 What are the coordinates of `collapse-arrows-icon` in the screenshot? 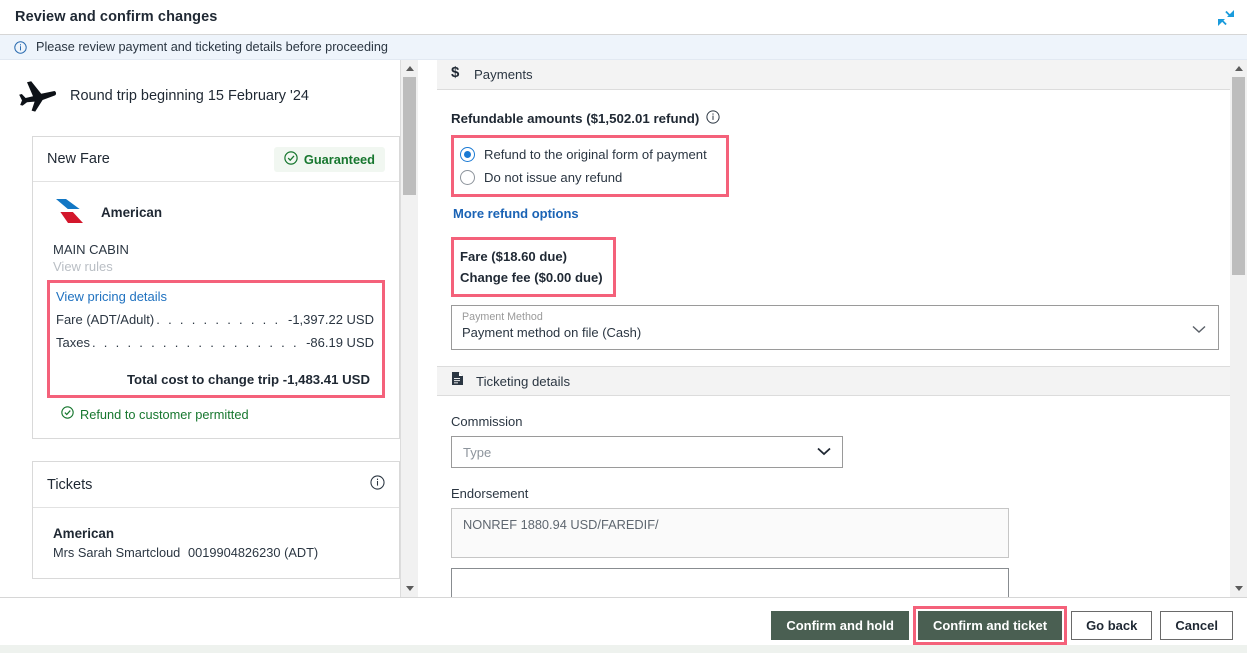 It's located at (1226, 18).